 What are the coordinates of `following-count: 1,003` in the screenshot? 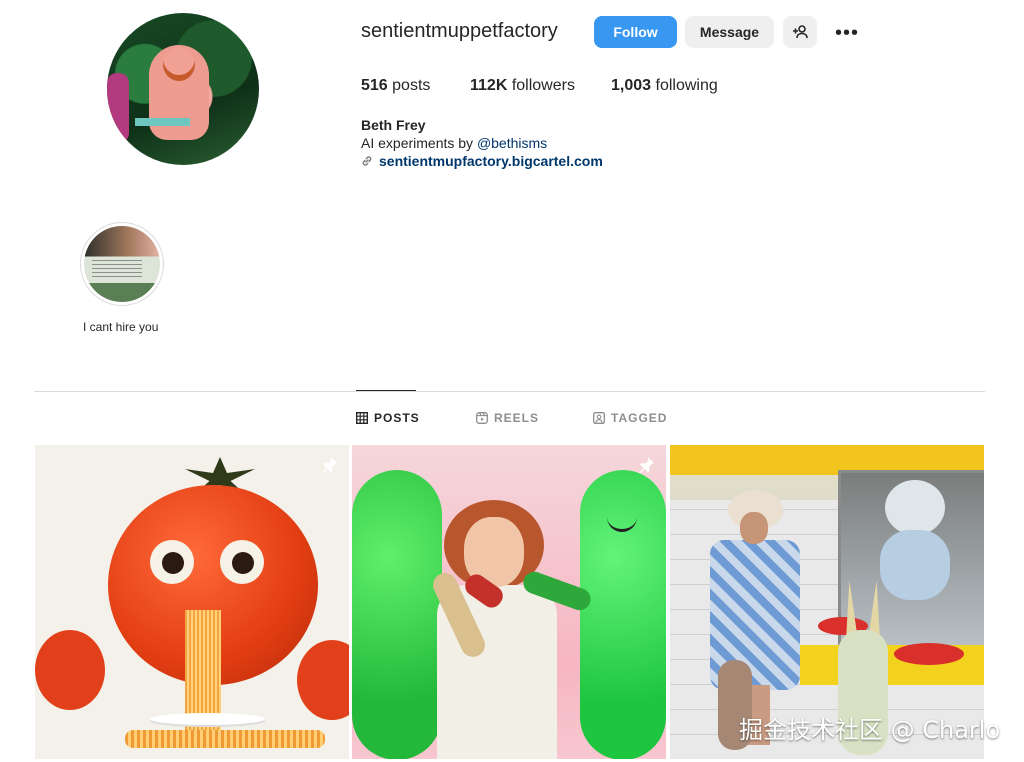 It's located at (631, 85).